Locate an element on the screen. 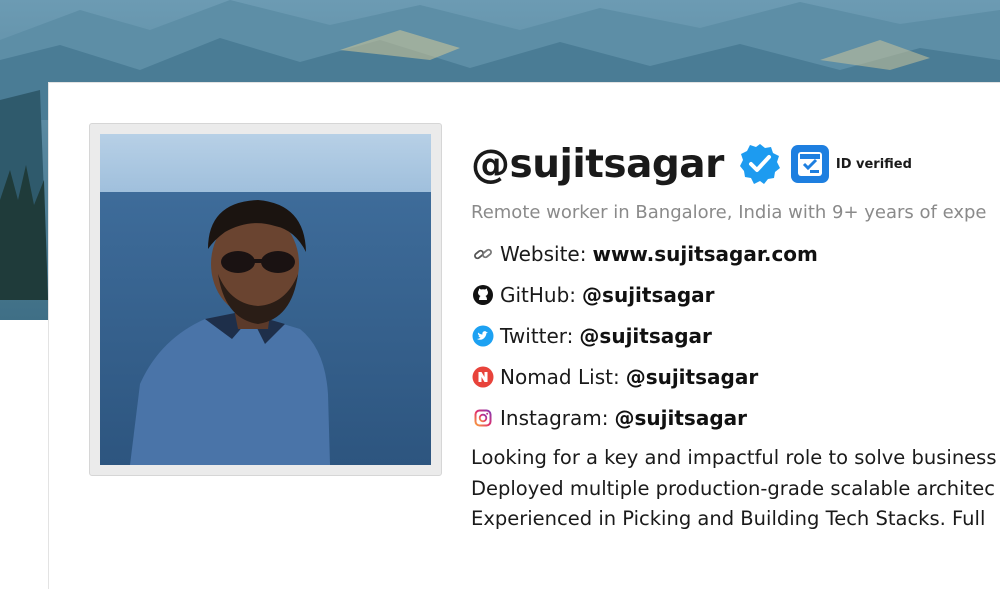  link-icon is located at coordinates (483, 254).